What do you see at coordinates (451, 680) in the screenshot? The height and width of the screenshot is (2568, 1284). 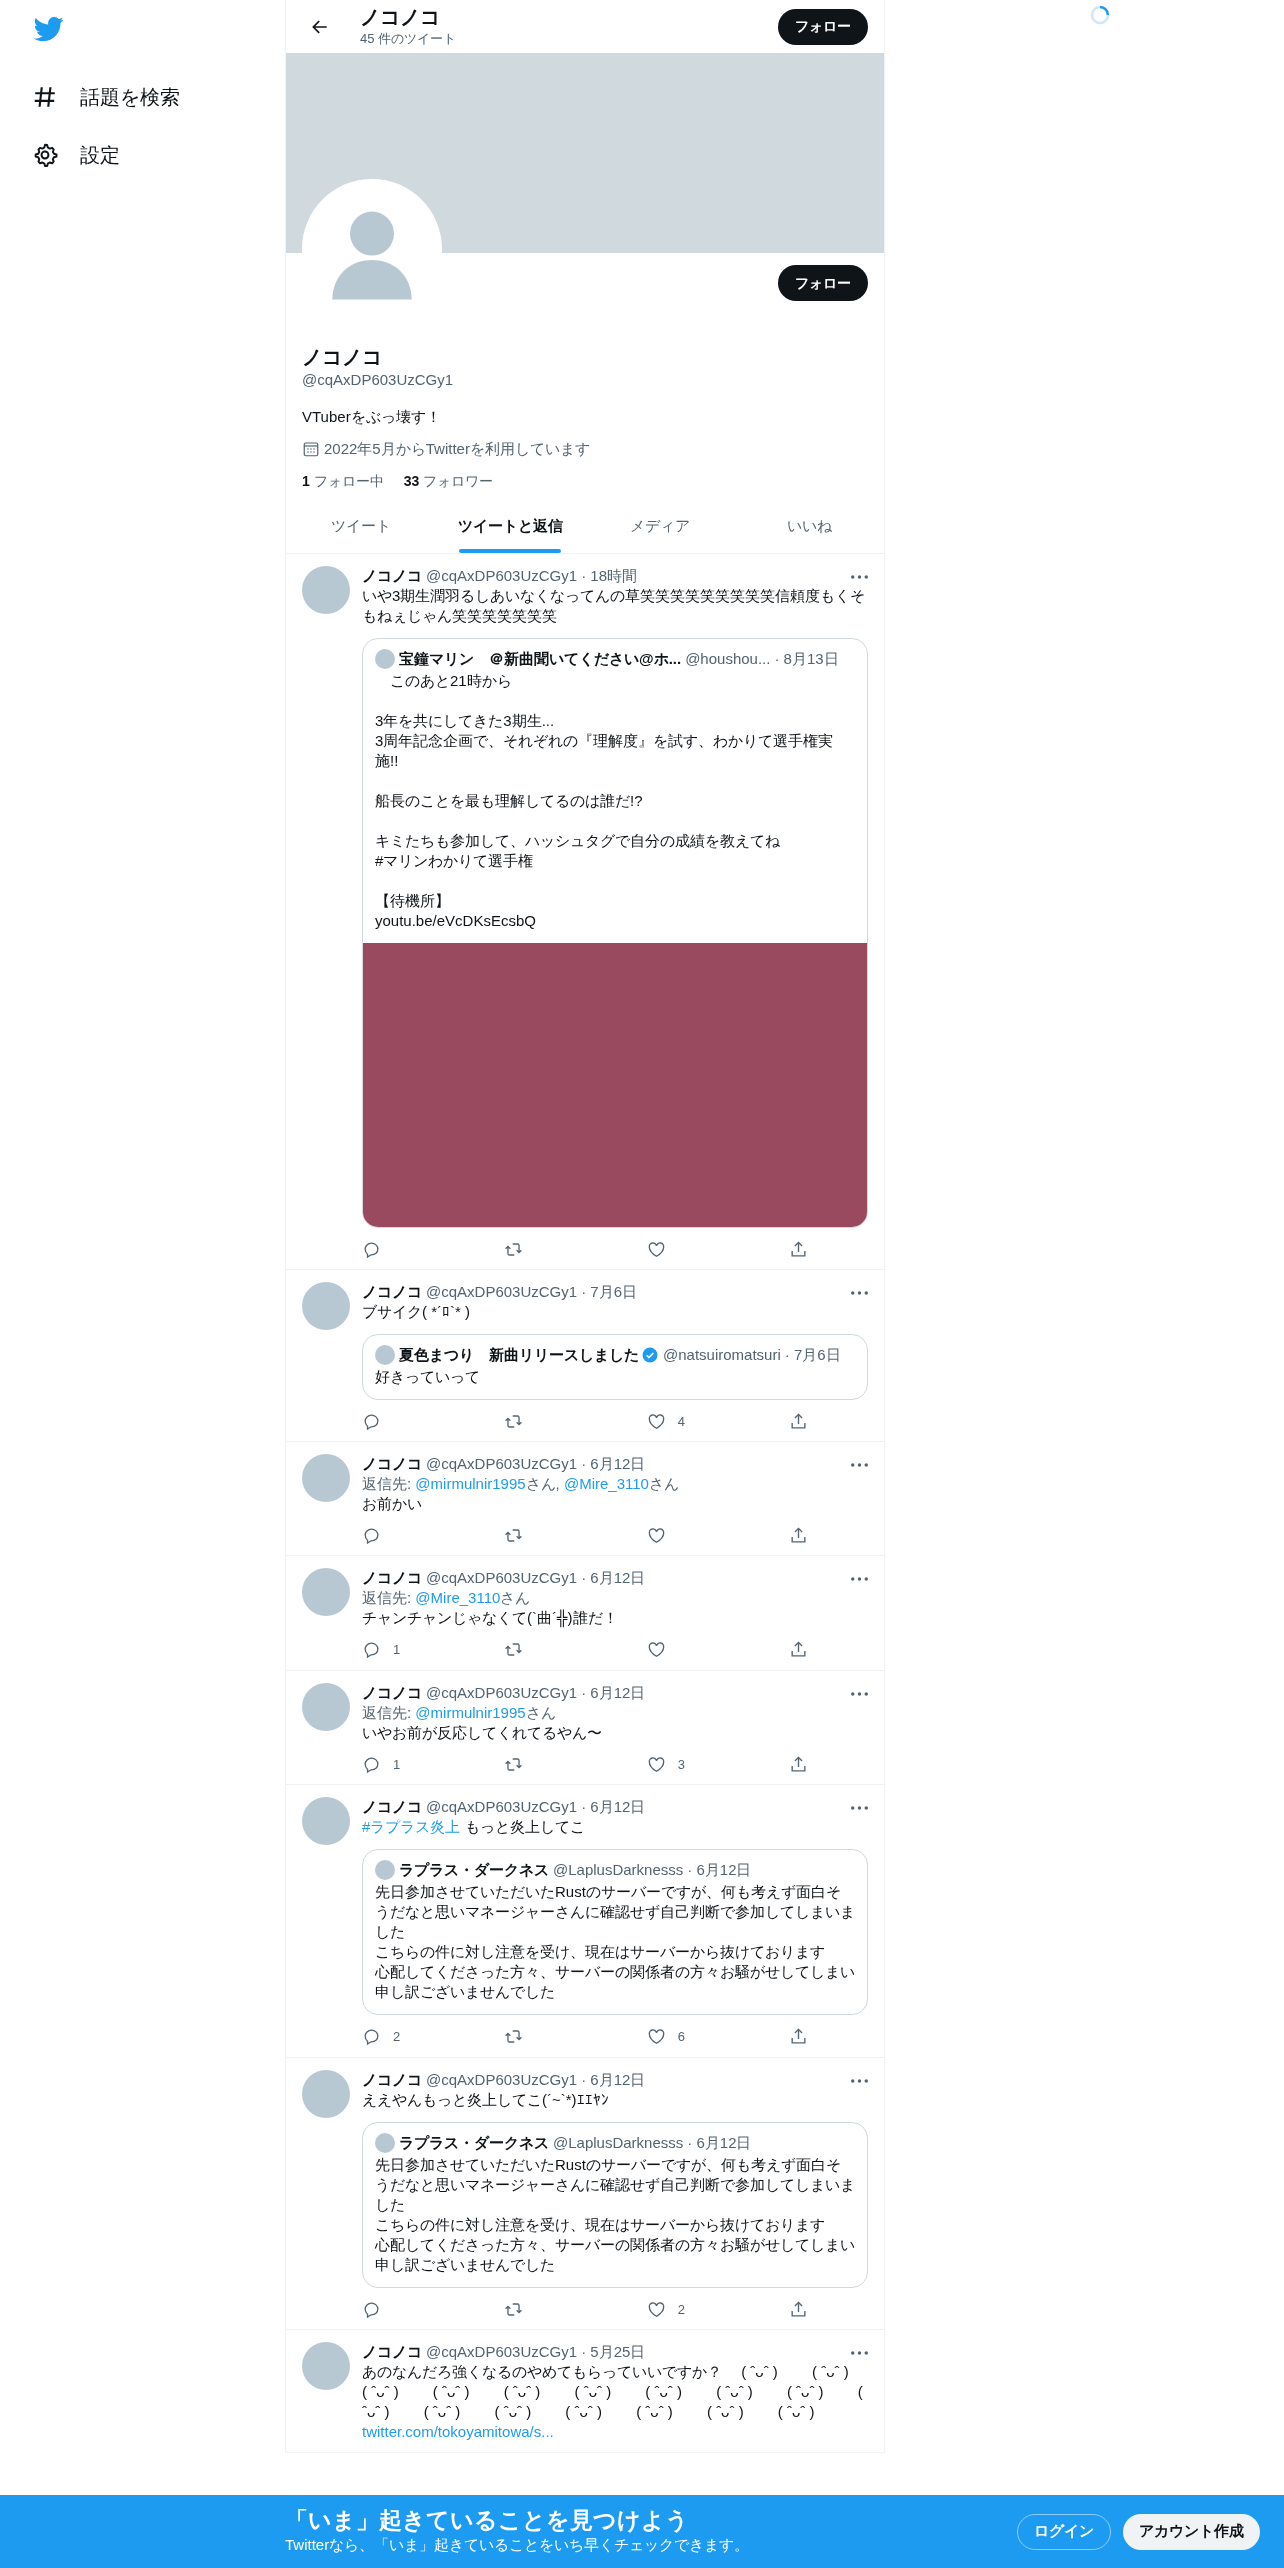 I see `quoted-tweet-line: このあと21時から` at bounding box center [451, 680].